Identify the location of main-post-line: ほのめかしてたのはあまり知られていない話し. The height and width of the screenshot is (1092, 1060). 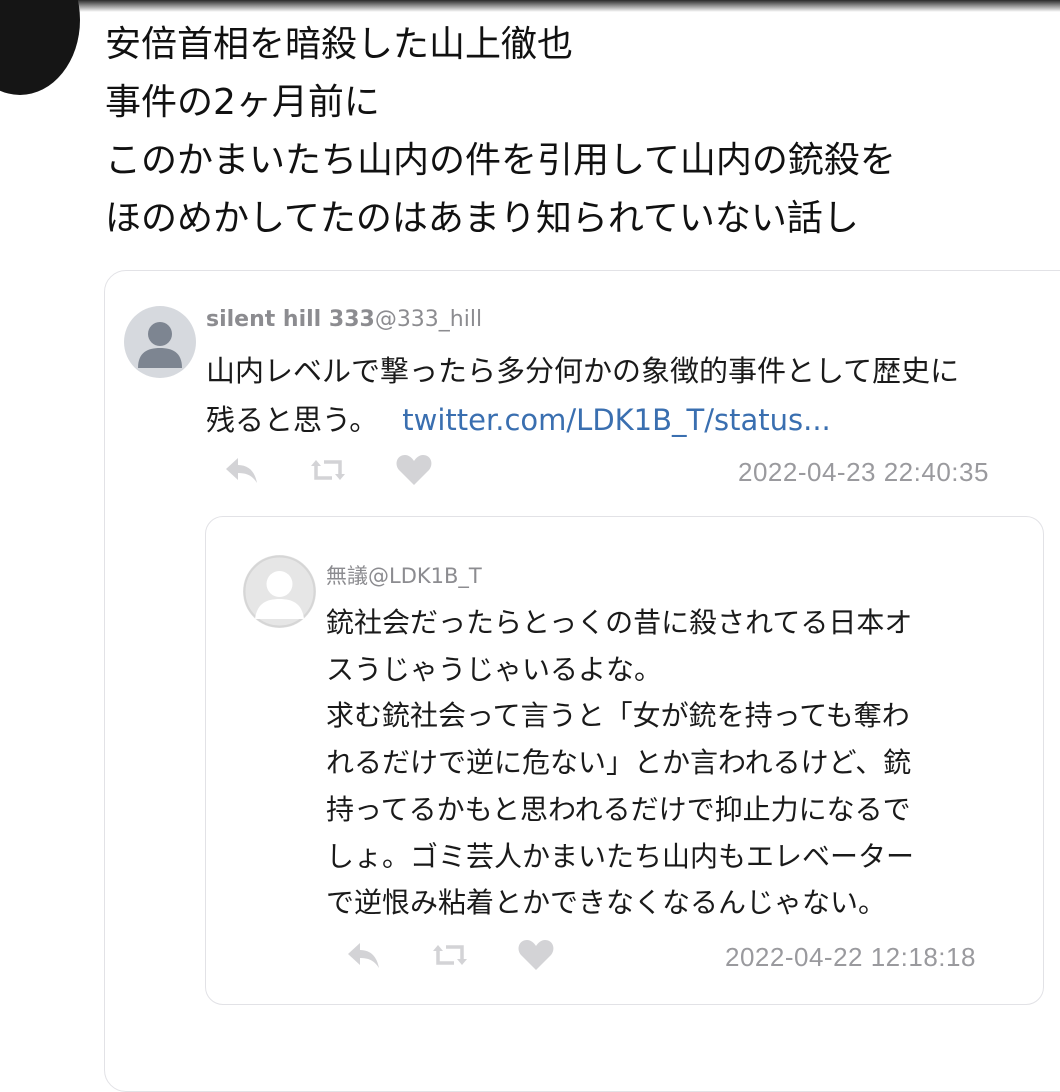
(482, 218).